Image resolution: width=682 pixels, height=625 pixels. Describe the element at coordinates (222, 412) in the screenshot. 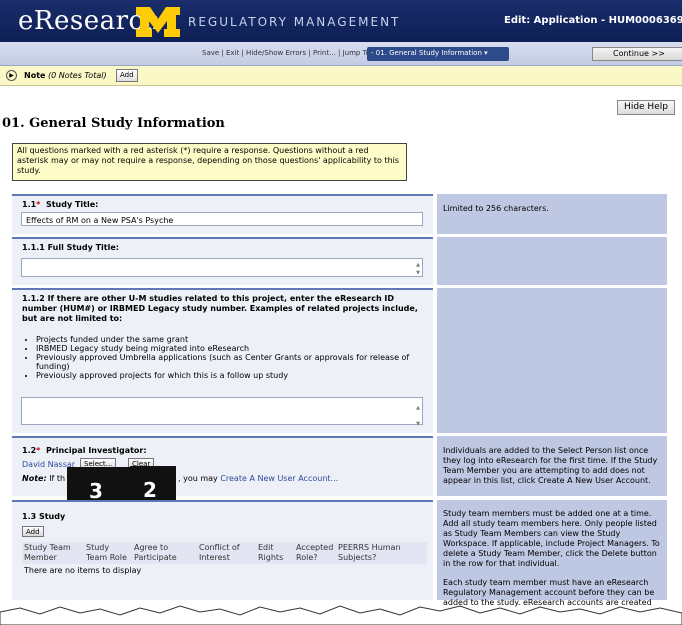

I see `related-studies-textarea: ▲ ▼` at that location.